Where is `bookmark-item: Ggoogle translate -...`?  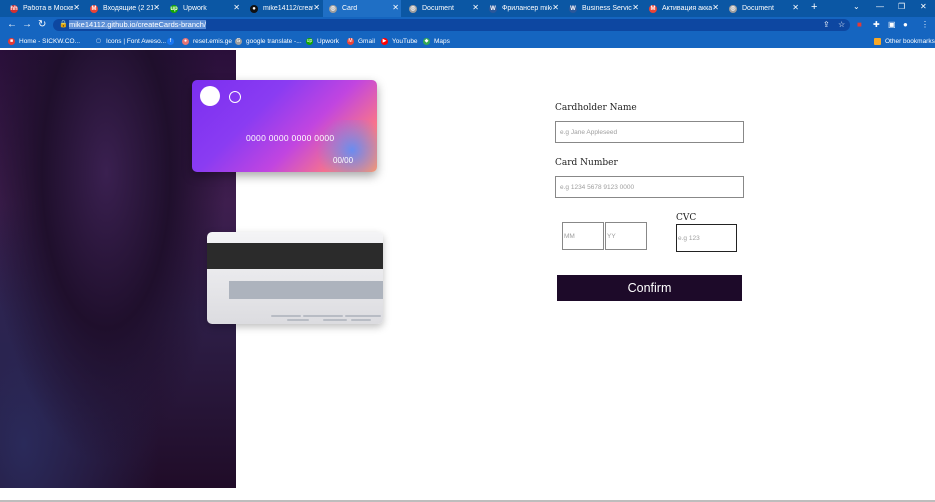 bookmark-item: Ggoogle translate -... is located at coordinates (268, 41).